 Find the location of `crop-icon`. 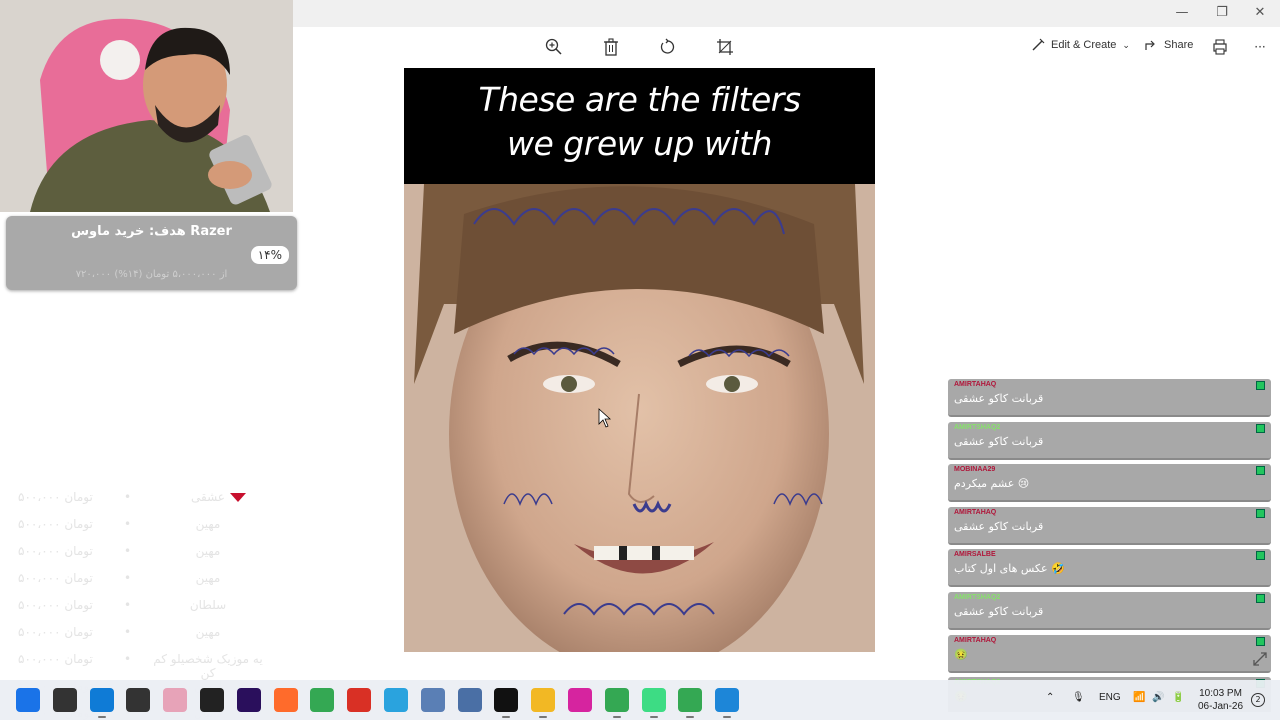

crop-icon is located at coordinates (725, 47).